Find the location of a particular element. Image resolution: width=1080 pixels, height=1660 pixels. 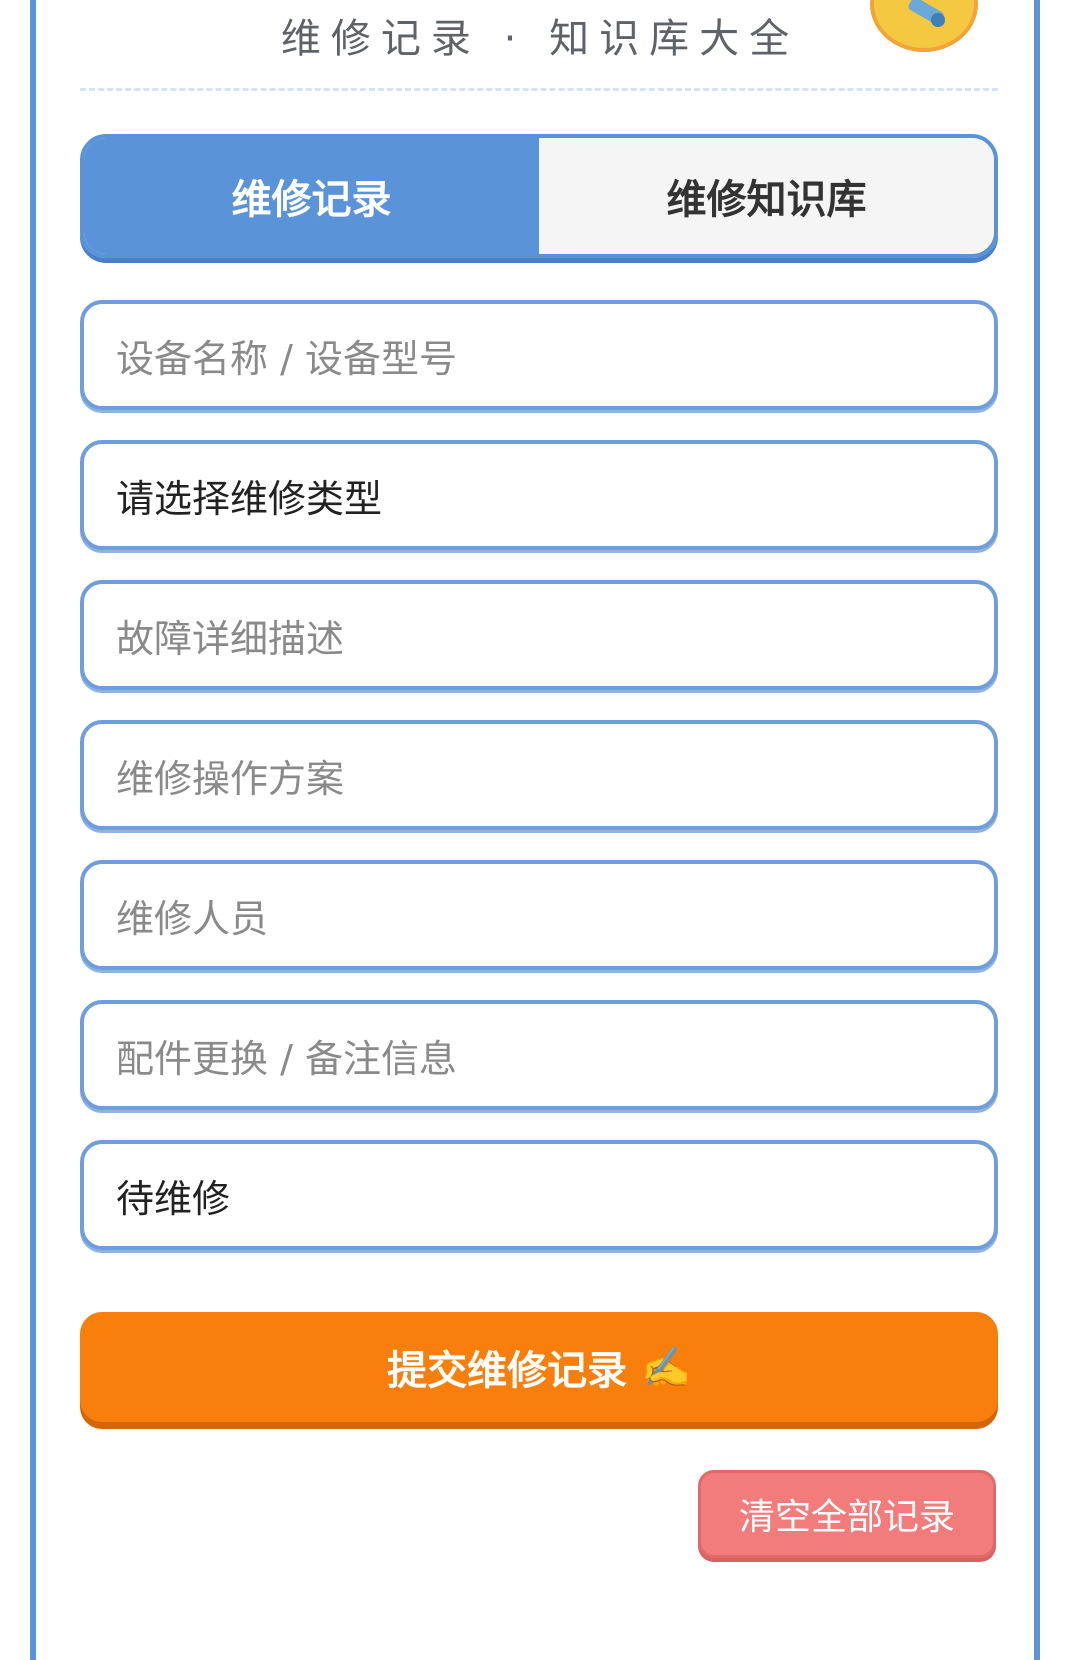

repair-type-select: 请选择维修类型 is located at coordinates (539, 495).